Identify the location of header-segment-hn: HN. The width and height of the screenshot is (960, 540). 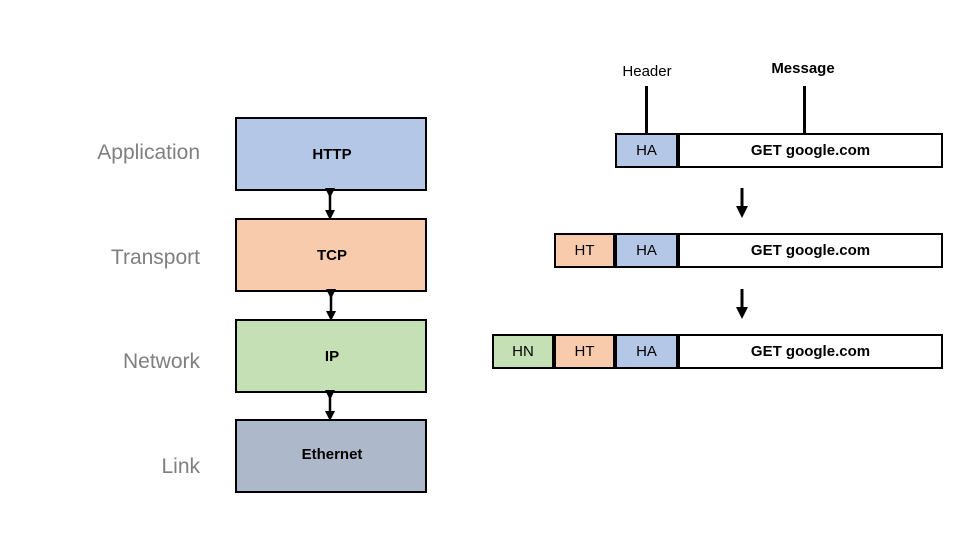
(523, 351).